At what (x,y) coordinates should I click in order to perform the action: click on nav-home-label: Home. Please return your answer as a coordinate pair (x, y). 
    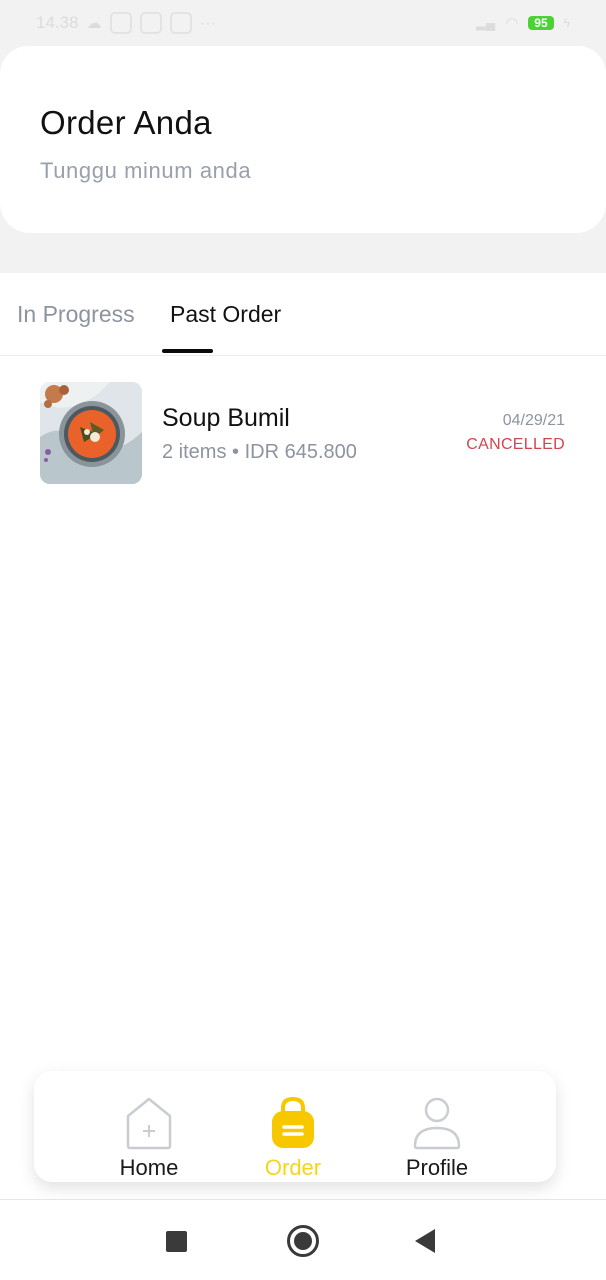
    Looking at the image, I should click on (149, 1167).